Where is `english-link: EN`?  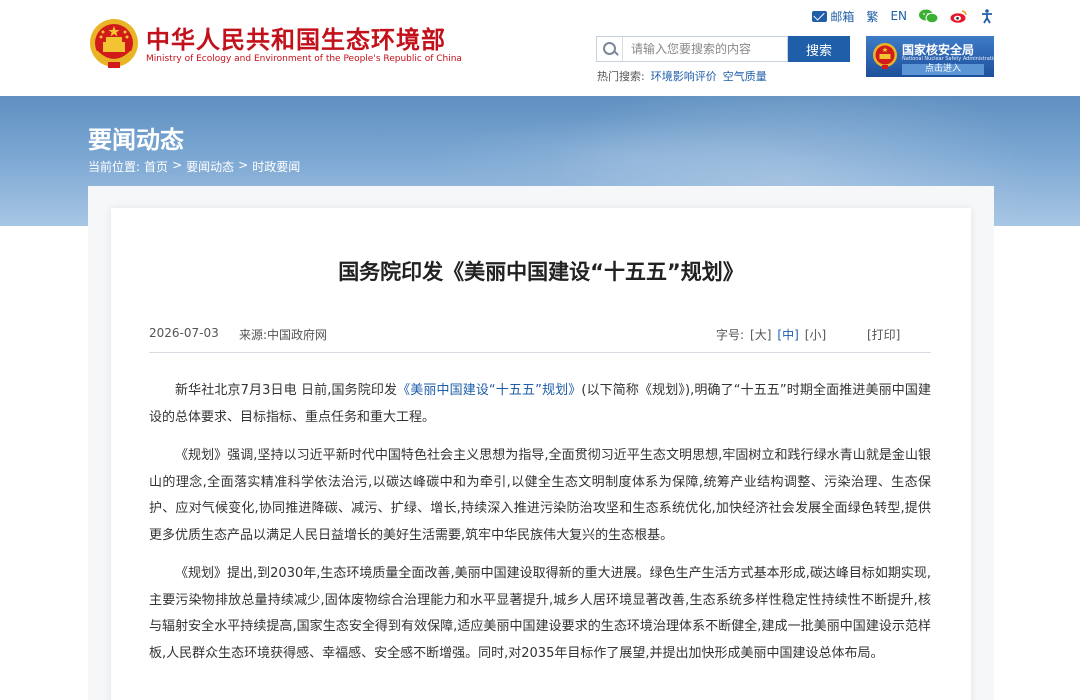 english-link: EN is located at coordinates (898, 16).